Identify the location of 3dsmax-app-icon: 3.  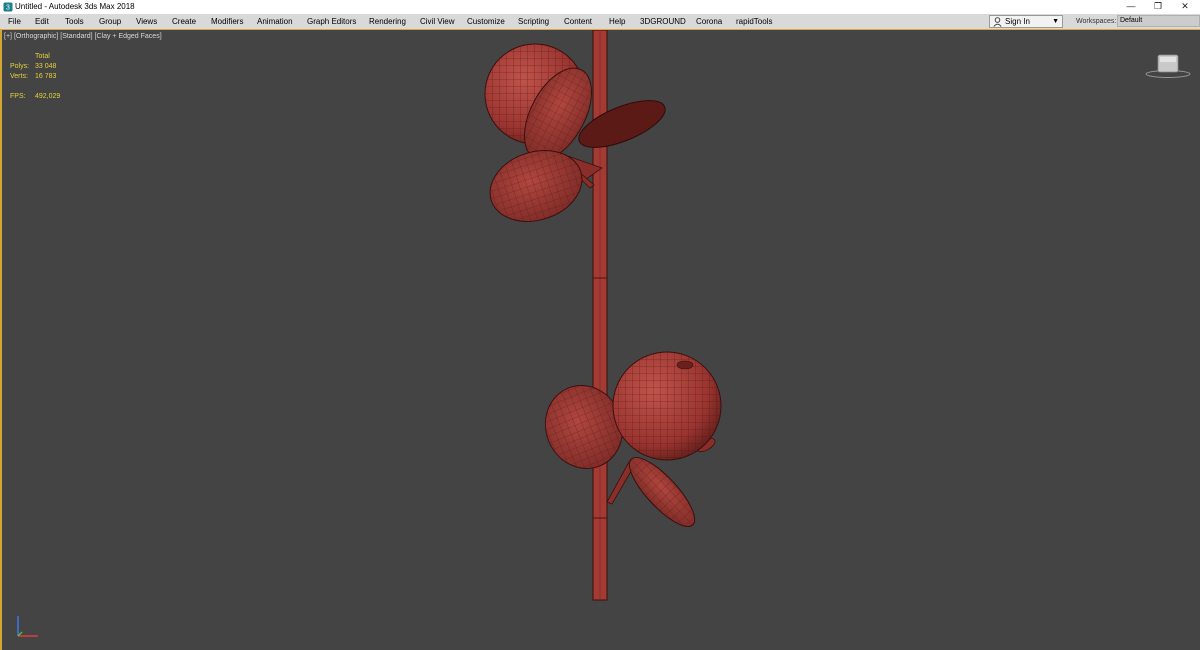
(8, 7).